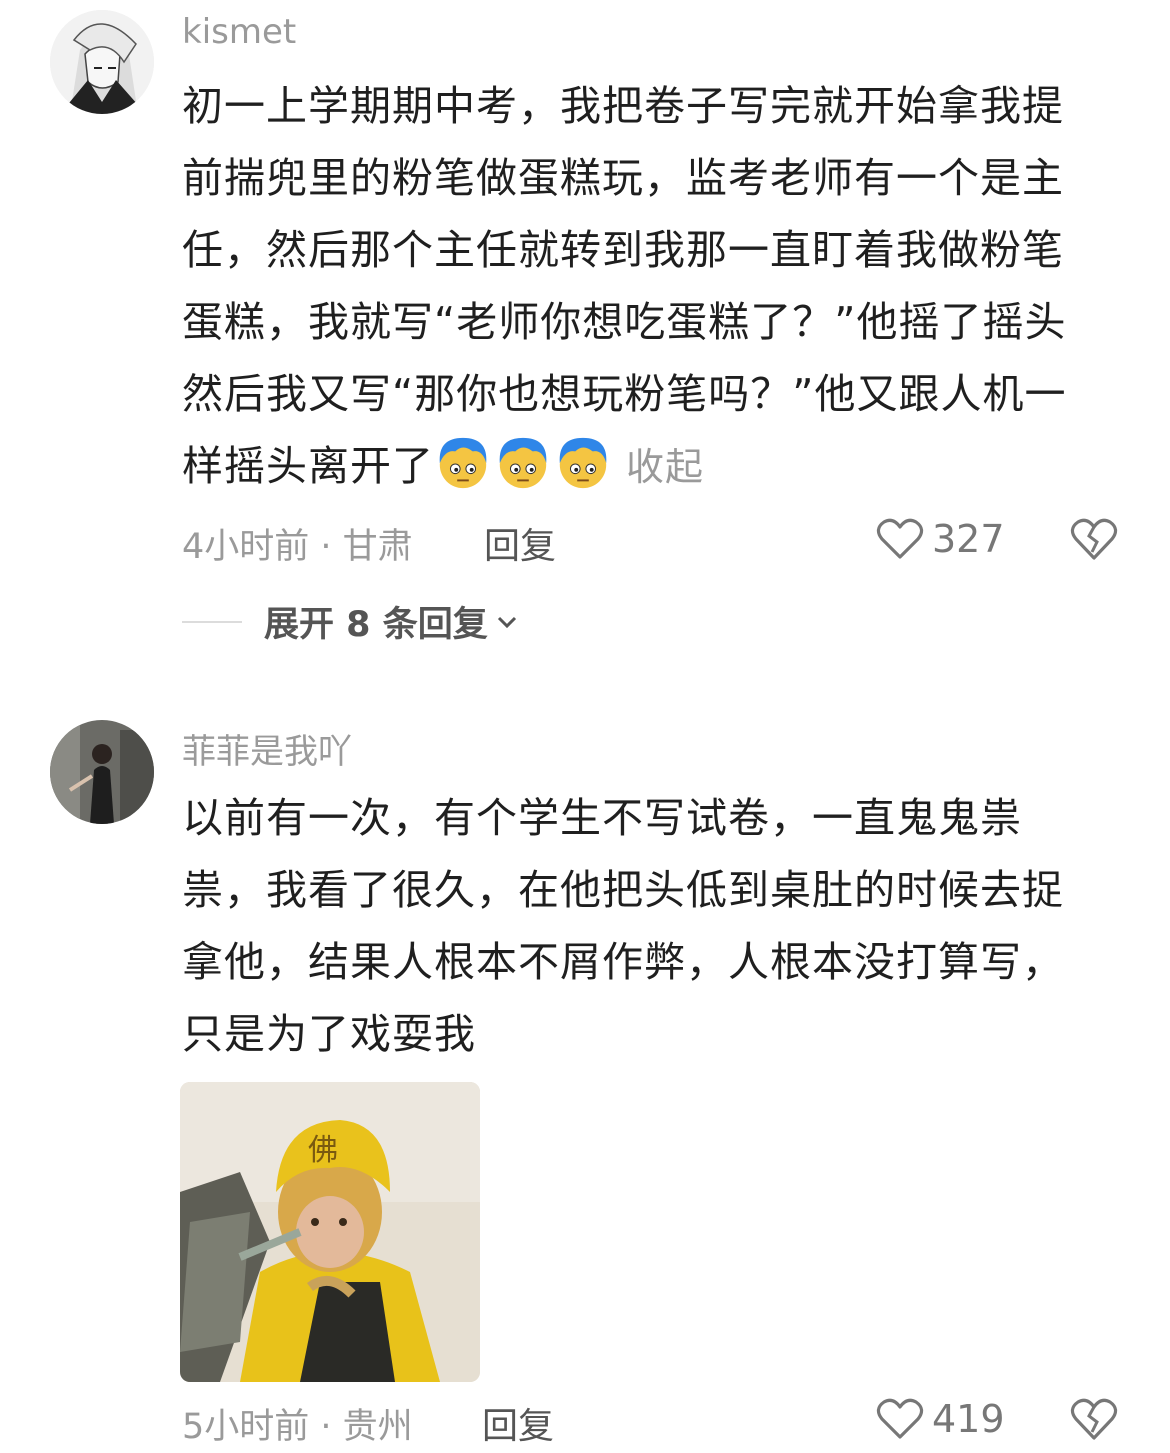 This screenshot has height=1453, width=1170. What do you see at coordinates (323, 1150) in the screenshot?
I see `svg-text: 佛` at bounding box center [323, 1150].